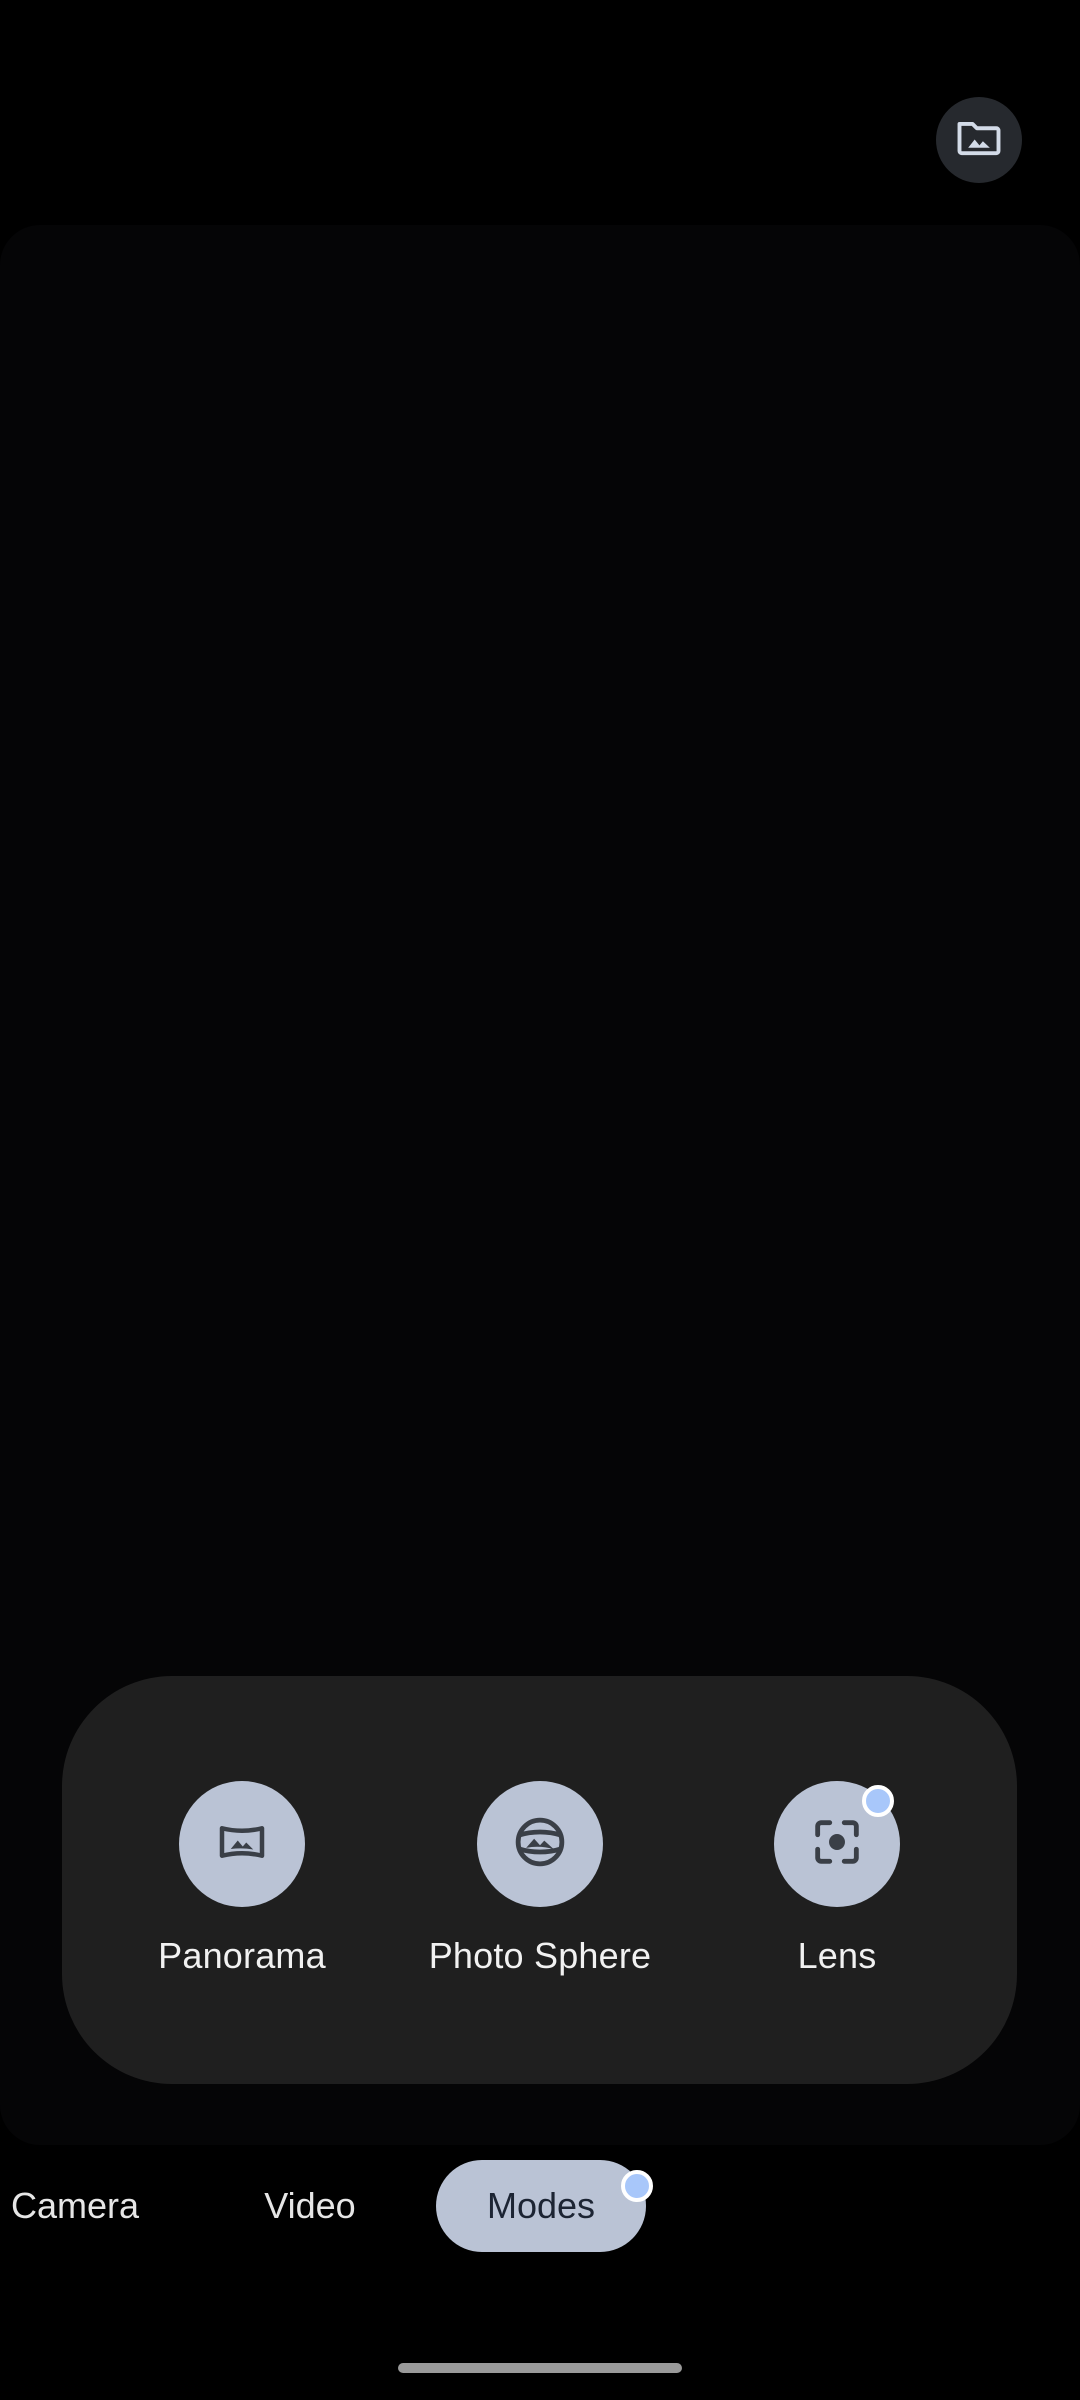 This screenshot has height=2400, width=1080. I want to click on mode-label: Panorama, so click(242, 1955).